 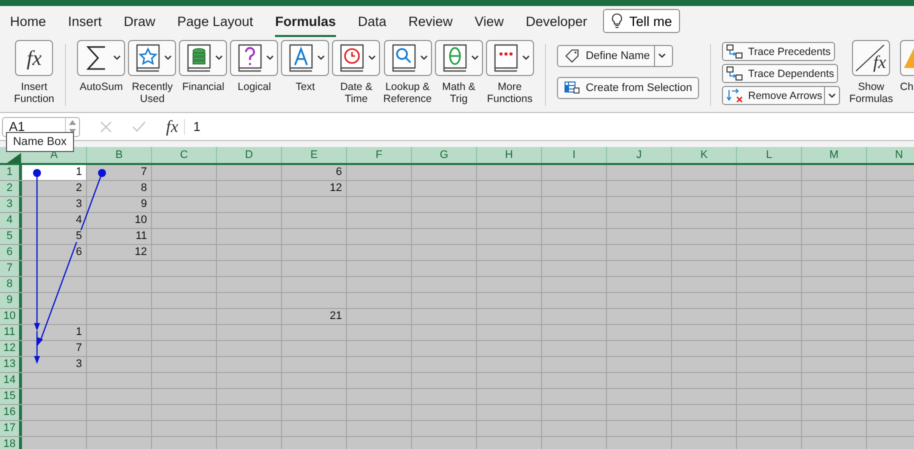 I want to click on trace-precedents-icon, so click(x=735, y=51).